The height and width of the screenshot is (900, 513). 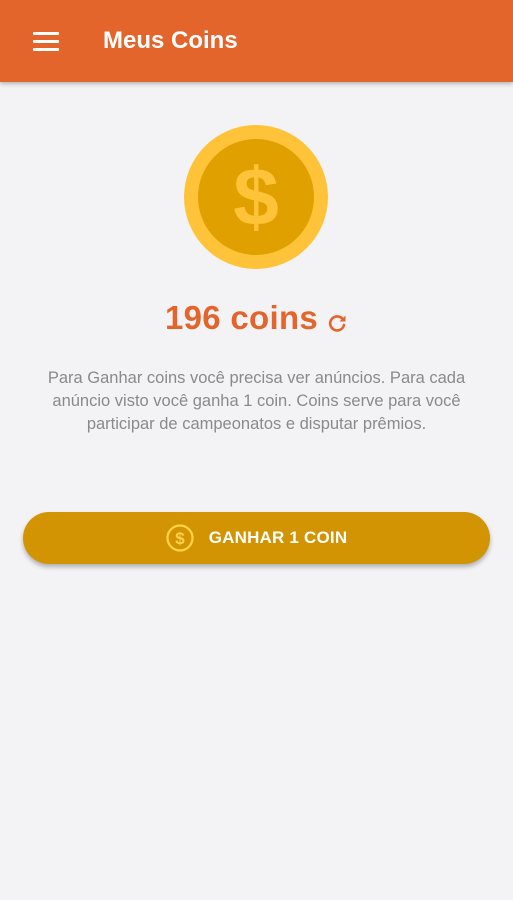 What do you see at coordinates (256, 41) in the screenshot?
I see `app-bar: Meus Coins` at bounding box center [256, 41].